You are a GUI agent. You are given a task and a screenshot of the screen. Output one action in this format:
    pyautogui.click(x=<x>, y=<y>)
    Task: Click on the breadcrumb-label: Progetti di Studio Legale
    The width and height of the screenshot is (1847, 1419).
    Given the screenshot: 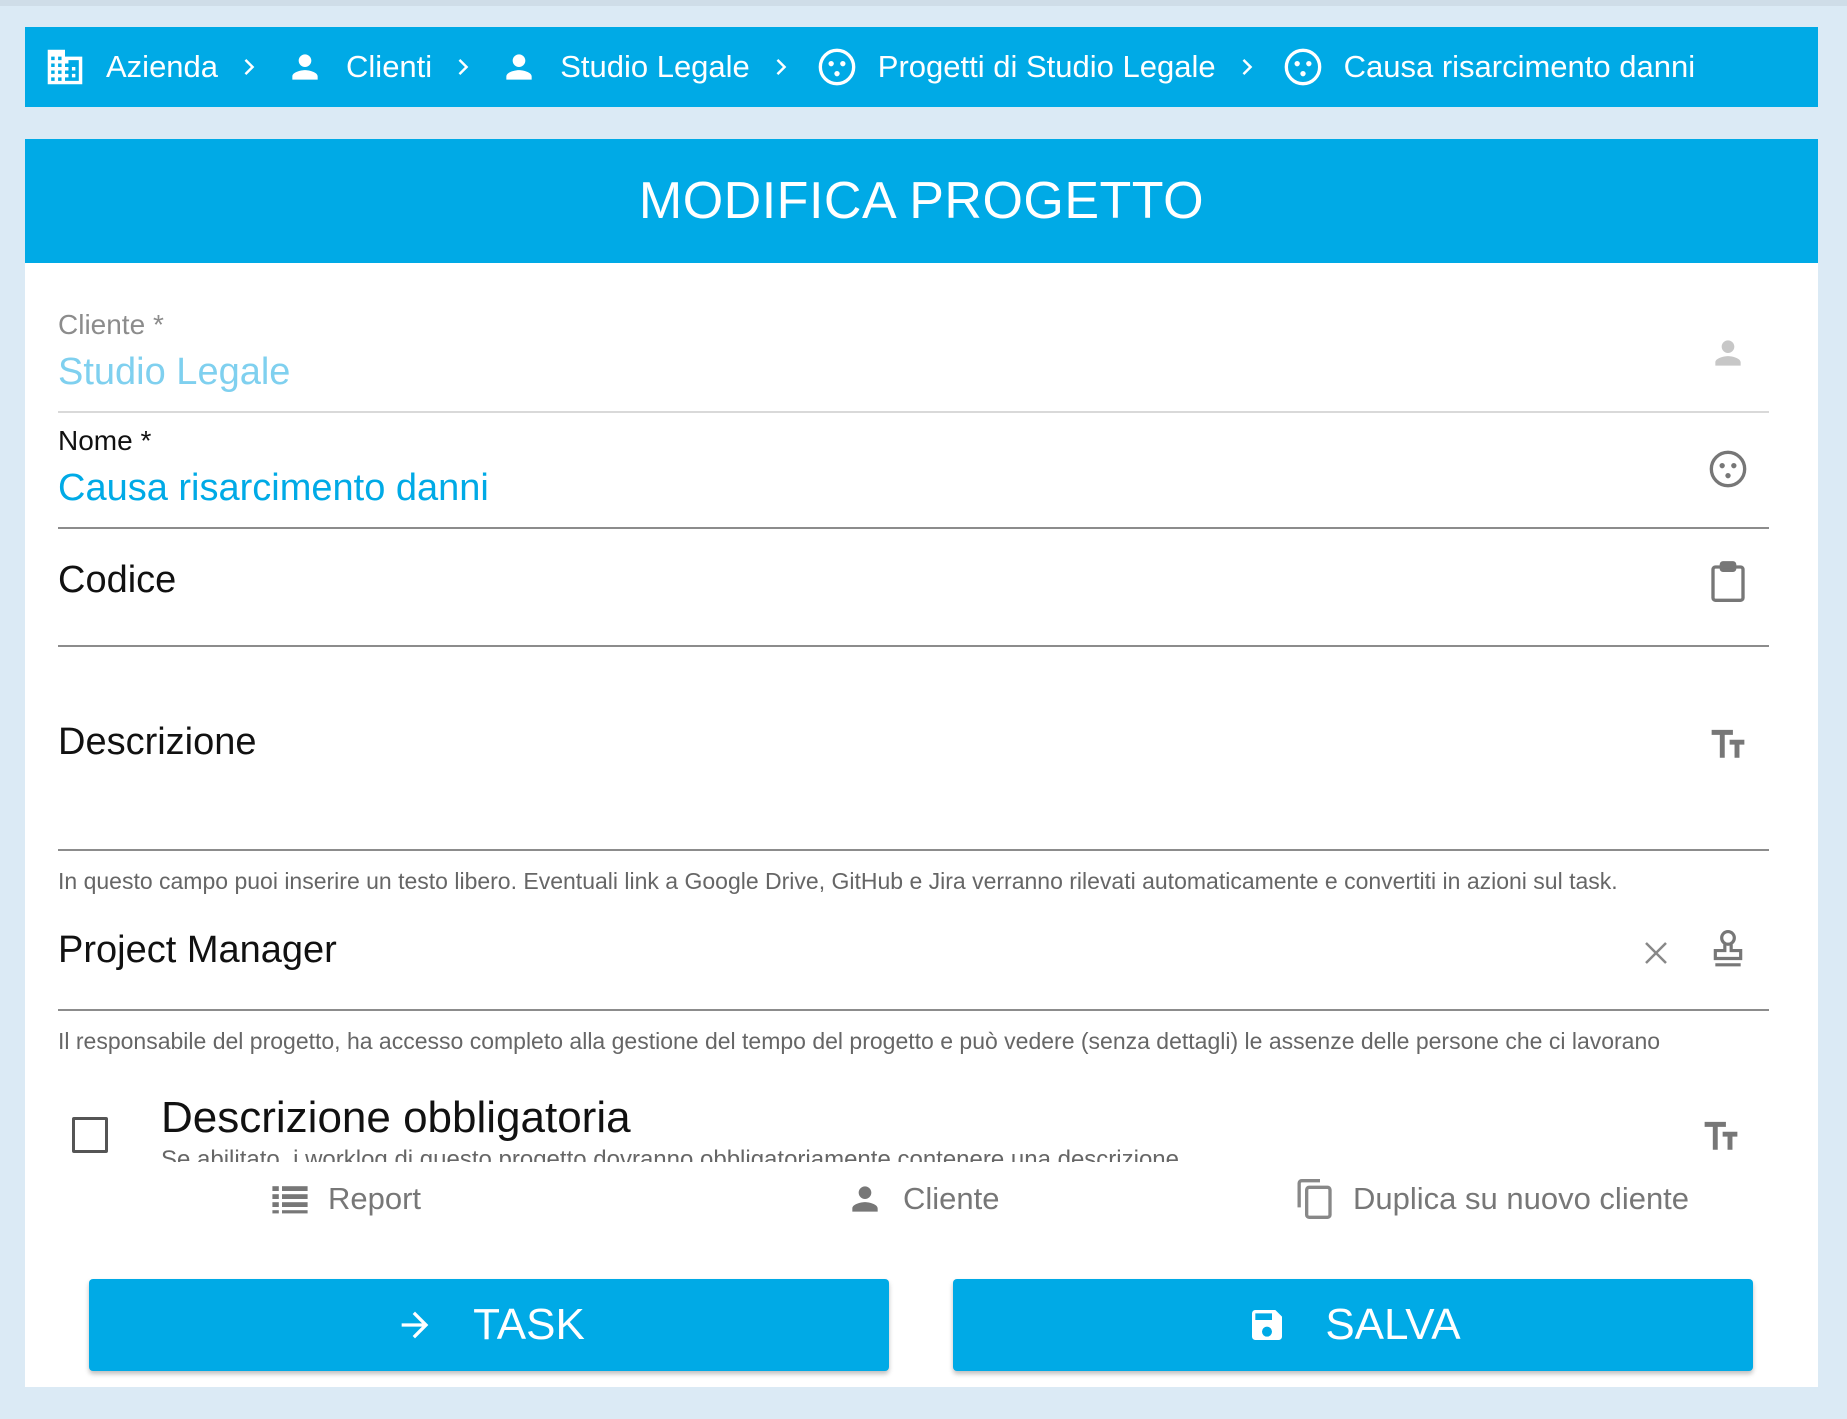 What is the action you would take?
    pyautogui.click(x=1046, y=66)
    